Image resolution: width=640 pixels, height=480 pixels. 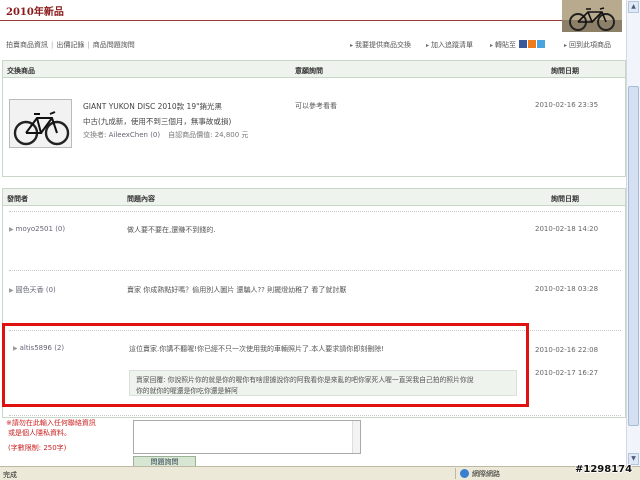 I want to click on scrollbar-thumb, so click(x=633, y=256).